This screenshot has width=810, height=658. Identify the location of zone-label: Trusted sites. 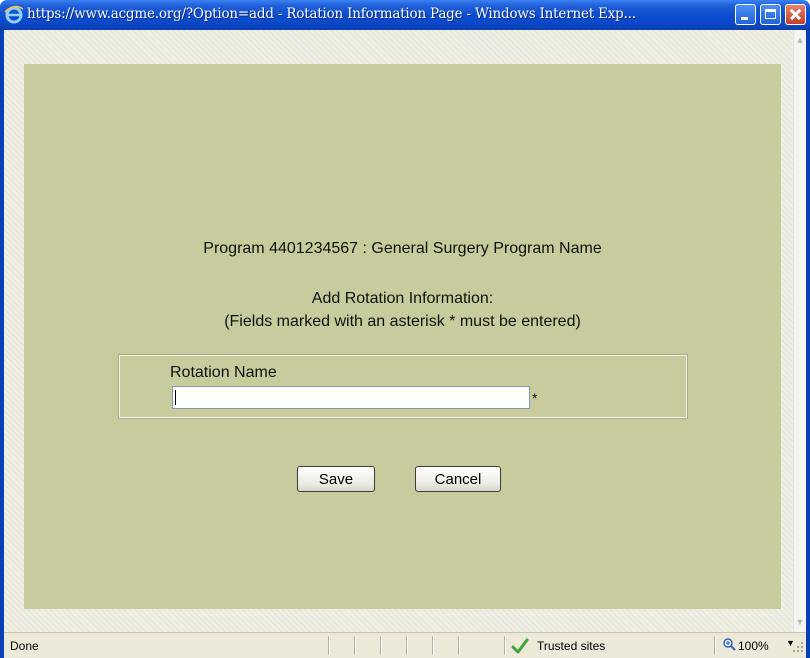
(571, 646).